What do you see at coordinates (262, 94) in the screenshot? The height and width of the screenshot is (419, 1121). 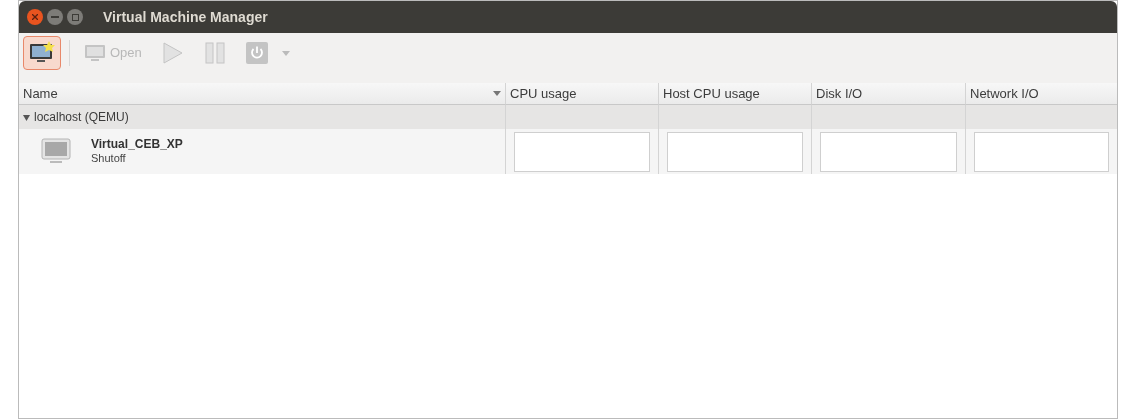 I see `column-header: Name` at bounding box center [262, 94].